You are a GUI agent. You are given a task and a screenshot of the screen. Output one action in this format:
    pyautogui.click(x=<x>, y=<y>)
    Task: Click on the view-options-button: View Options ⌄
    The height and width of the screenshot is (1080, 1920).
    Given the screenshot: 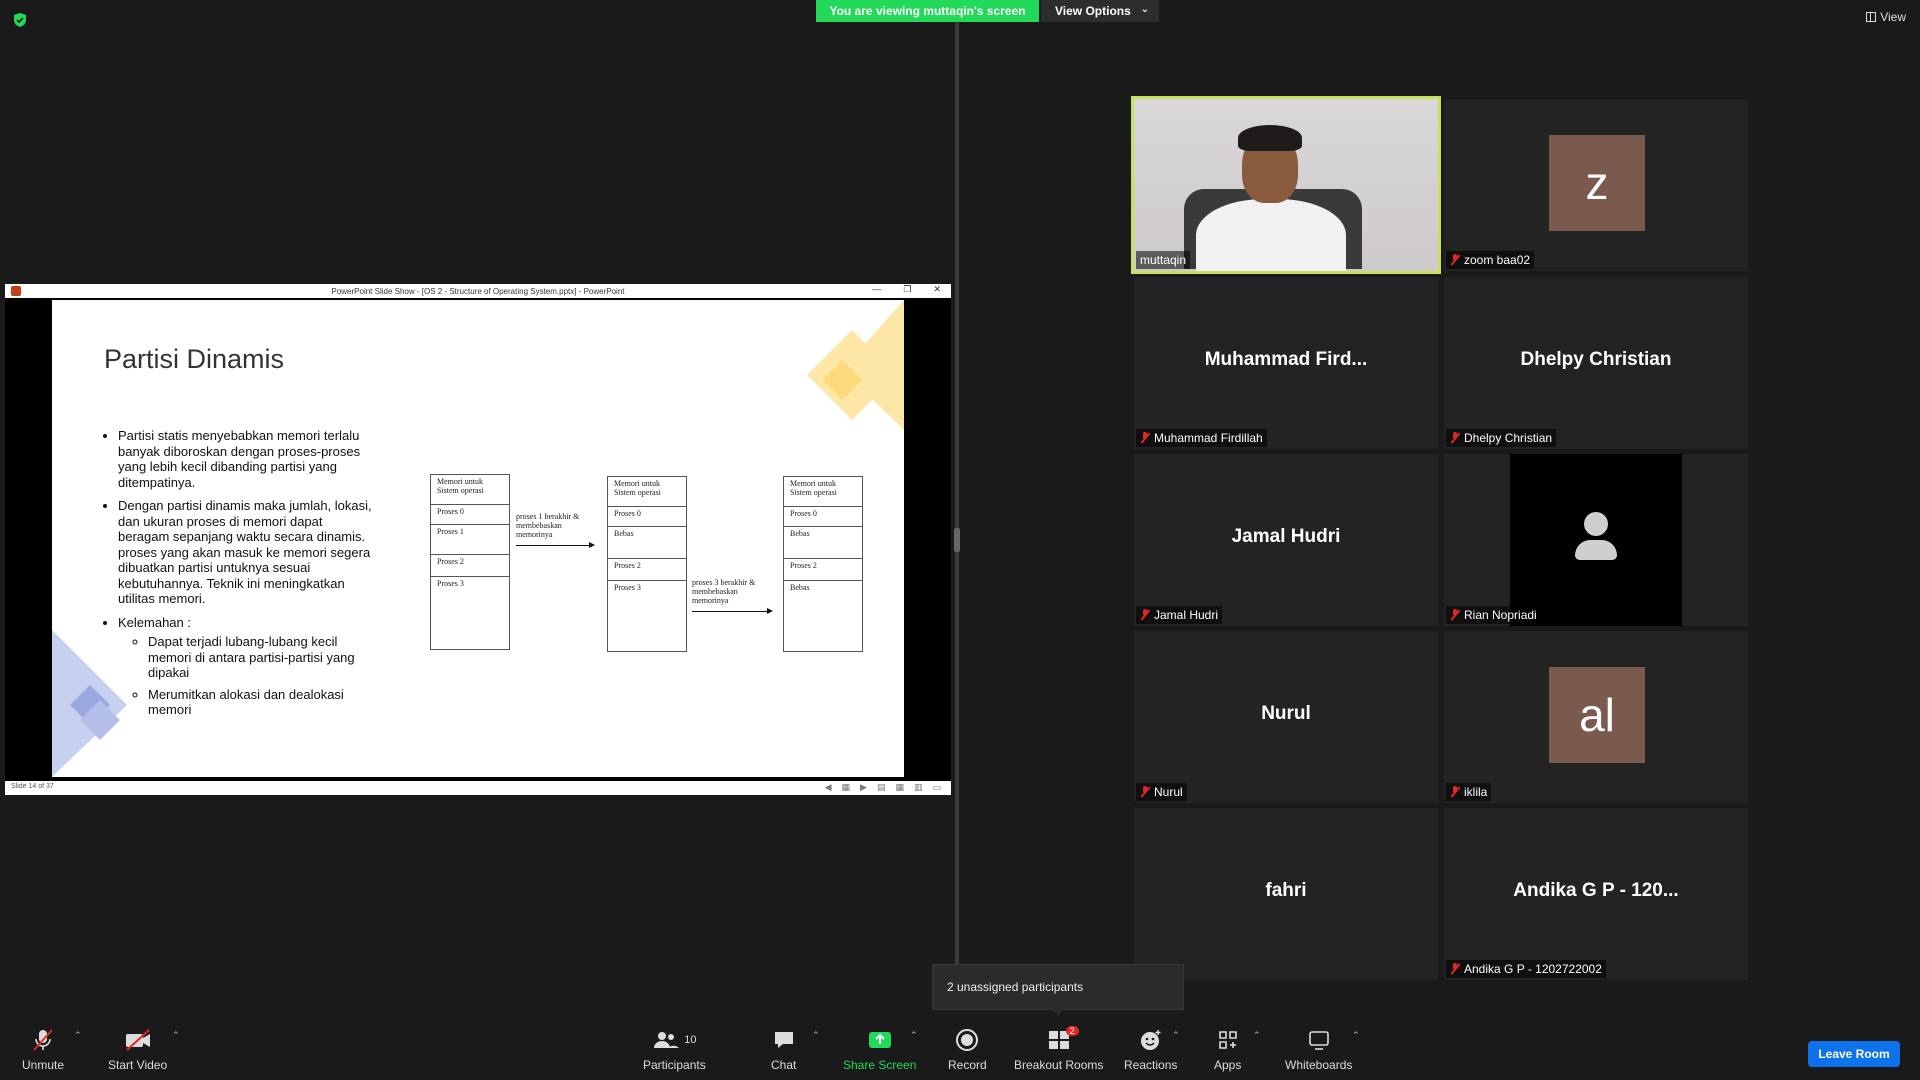 What is the action you would take?
    pyautogui.click(x=1100, y=11)
    